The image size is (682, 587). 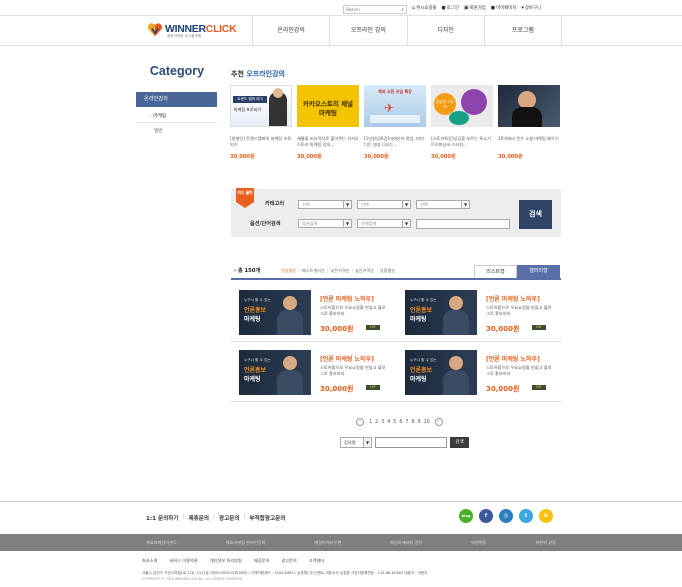 What do you see at coordinates (382, 422) in the screenshot?
I see `page-3: 3` at bounding box center [382, 422].